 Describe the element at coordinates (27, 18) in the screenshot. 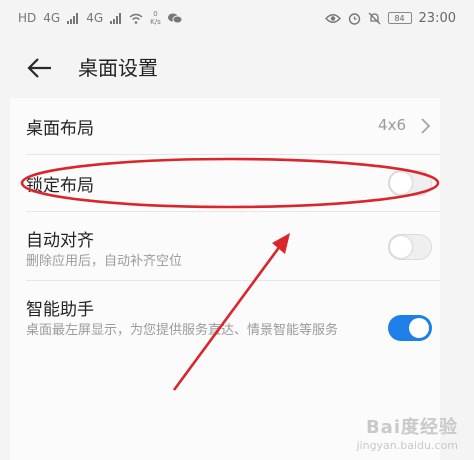

I see `hd-badge: HD` at that location.